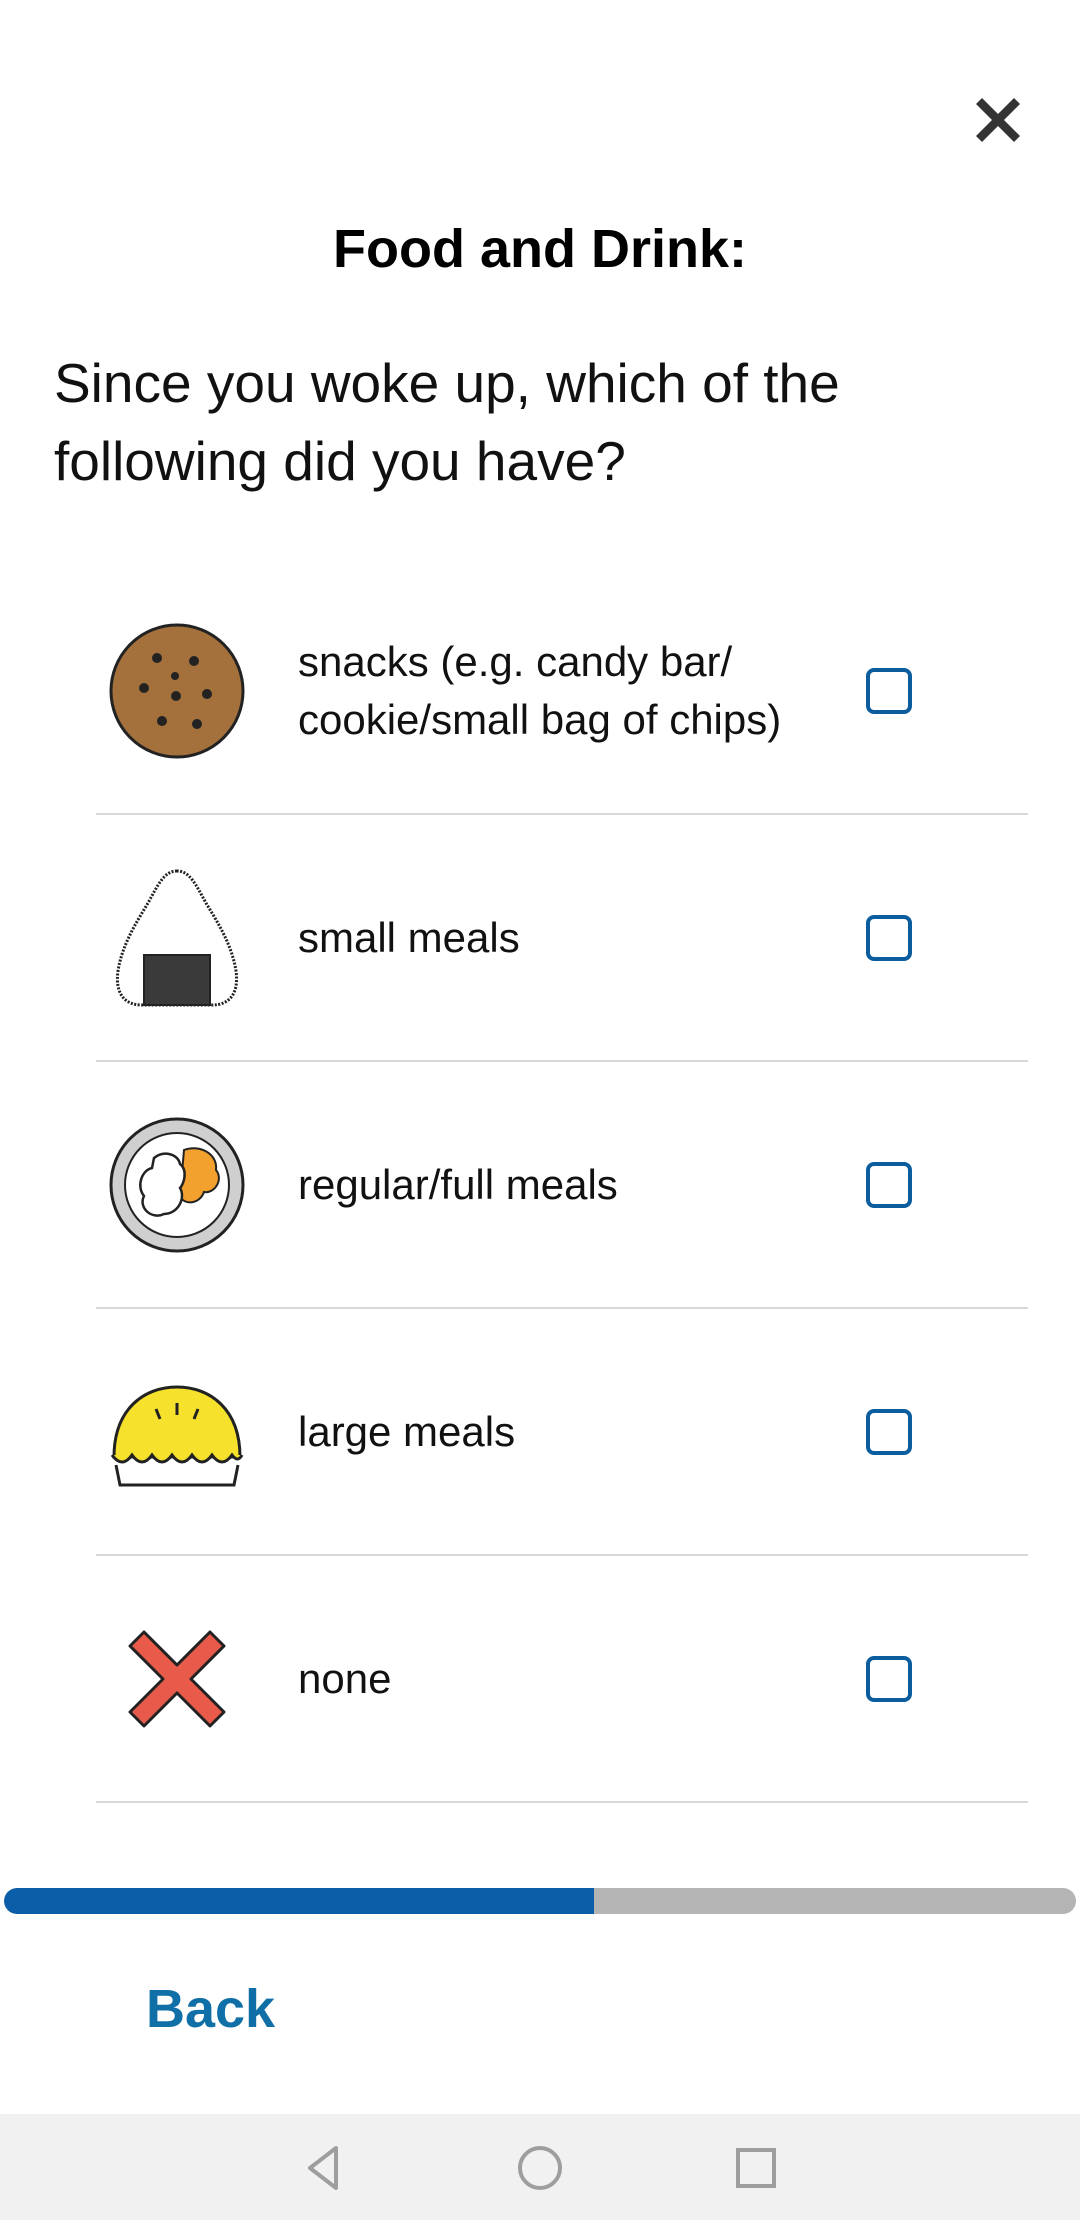 The image size is (1080, 2220). Describe the element at coordinates (562, 938) in the screenshot. I see `option-small-meals: small meals` at that location.